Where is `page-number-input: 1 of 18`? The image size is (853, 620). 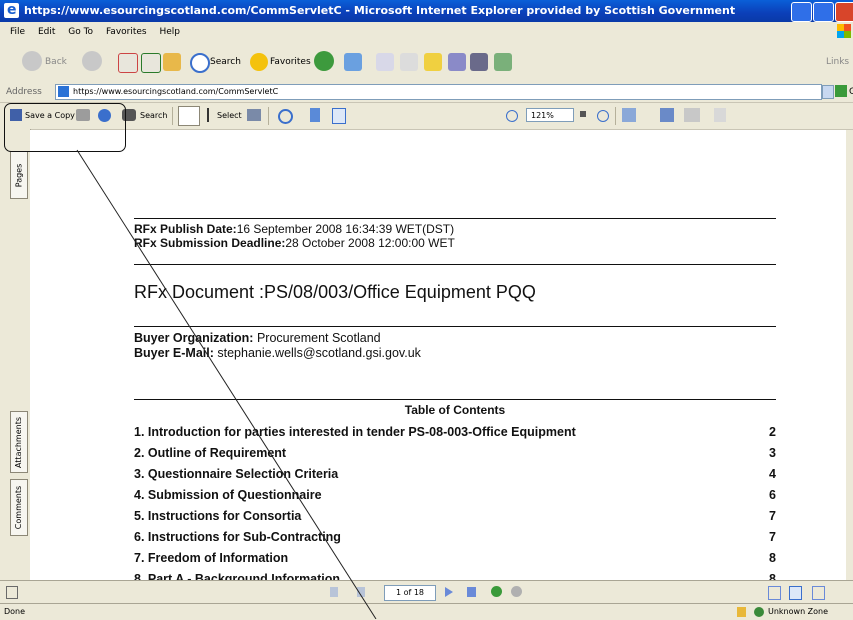 page-number-input: 1 of 18 is located at coordinates (410, 593).